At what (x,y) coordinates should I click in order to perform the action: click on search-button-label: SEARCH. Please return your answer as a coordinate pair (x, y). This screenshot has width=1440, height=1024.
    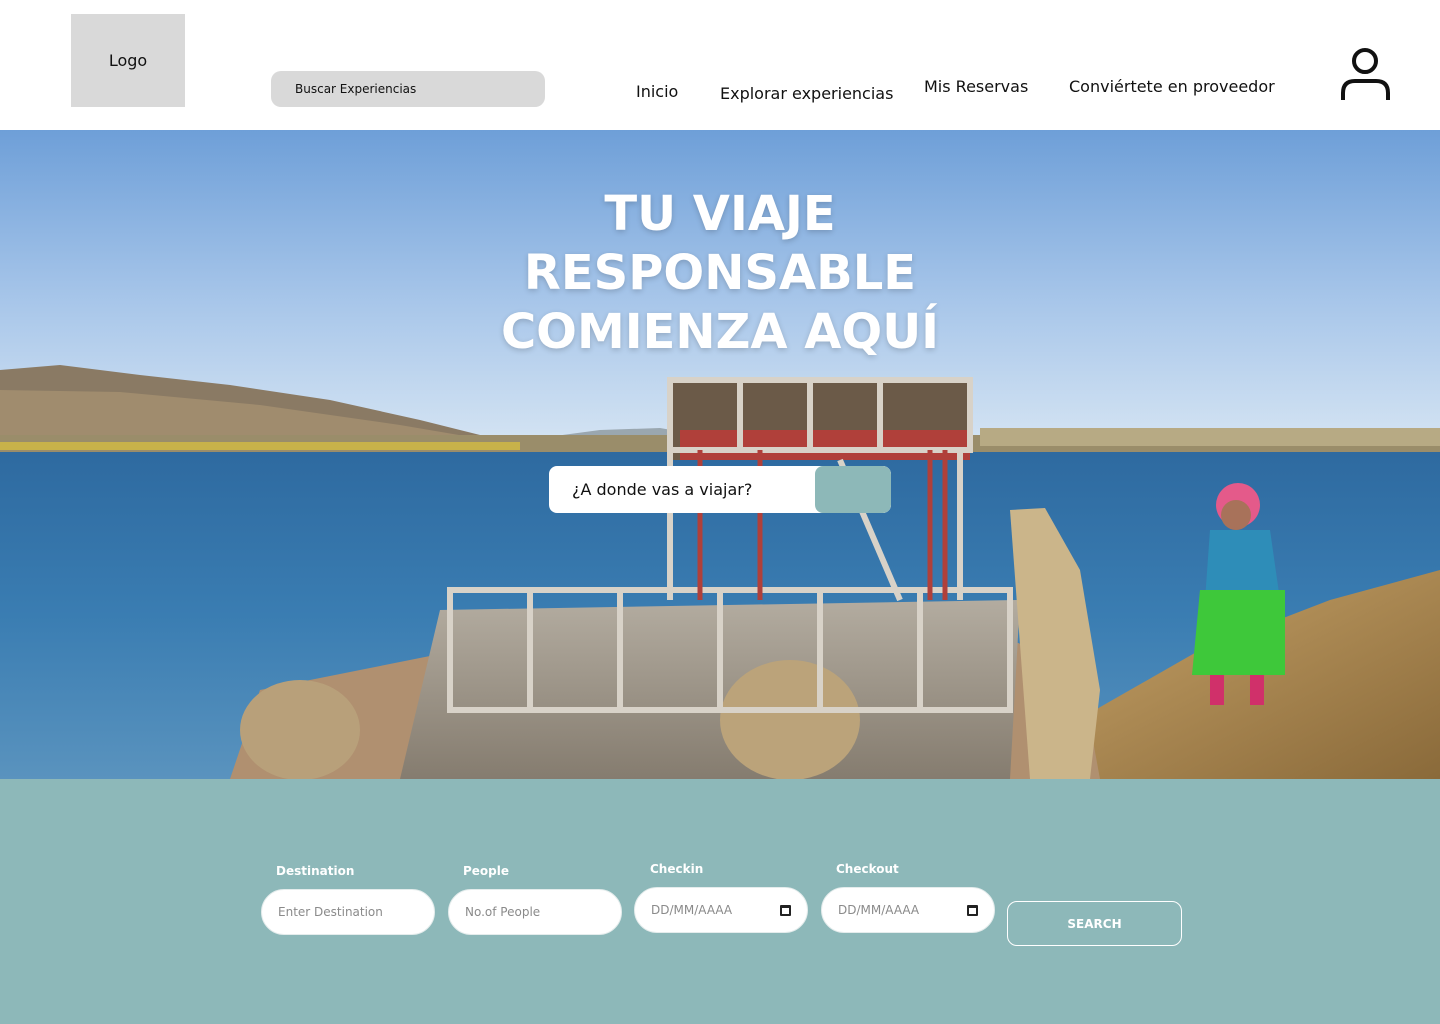
    Looking at the image, I should click on (1094, 923).